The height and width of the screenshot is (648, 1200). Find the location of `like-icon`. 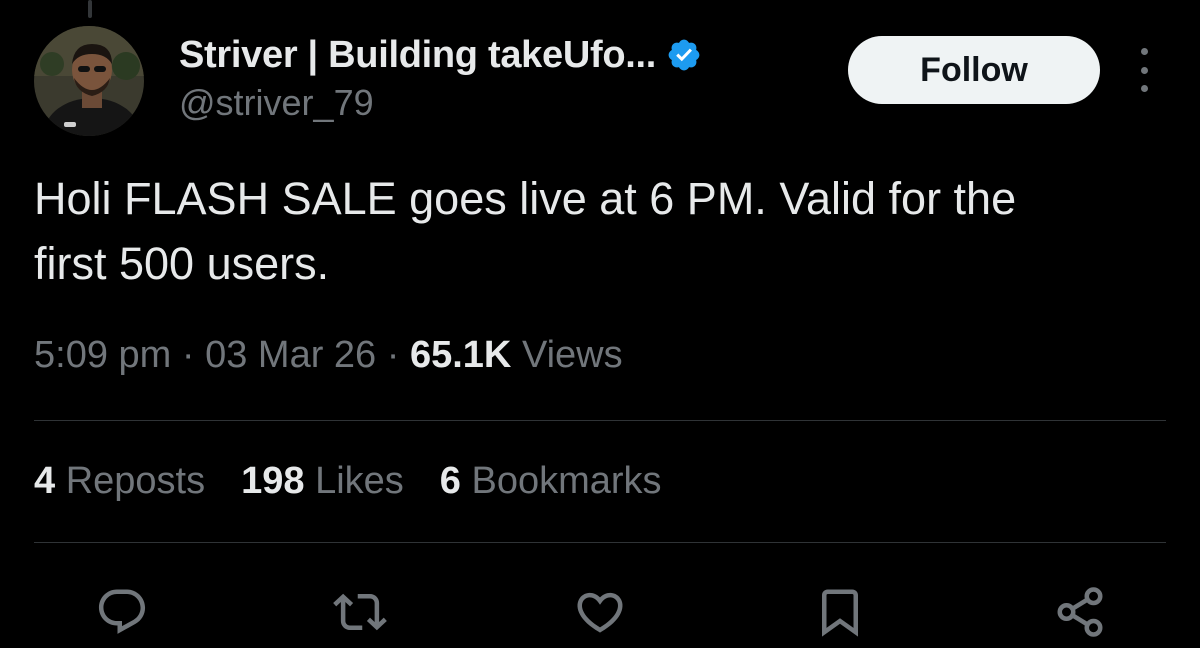

like-icon is located at coordinates (600, 612).